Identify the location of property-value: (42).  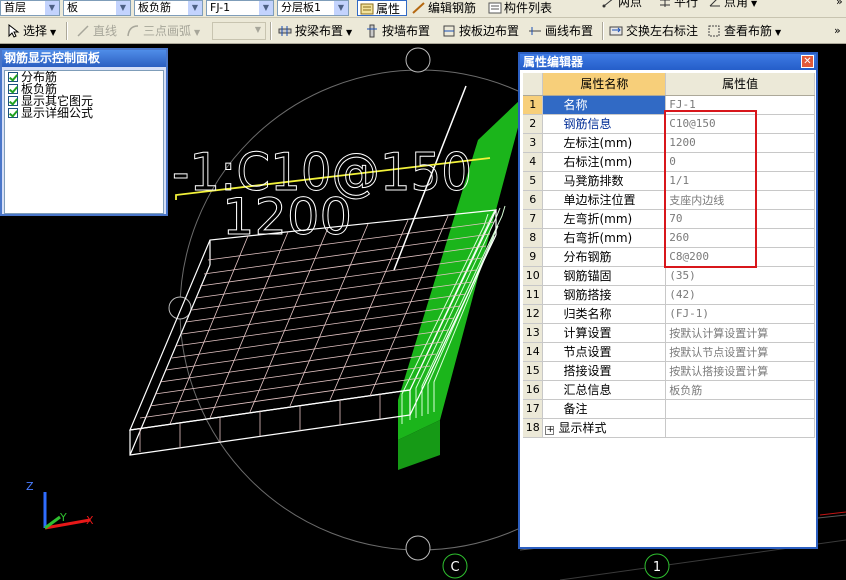
(740, 295).